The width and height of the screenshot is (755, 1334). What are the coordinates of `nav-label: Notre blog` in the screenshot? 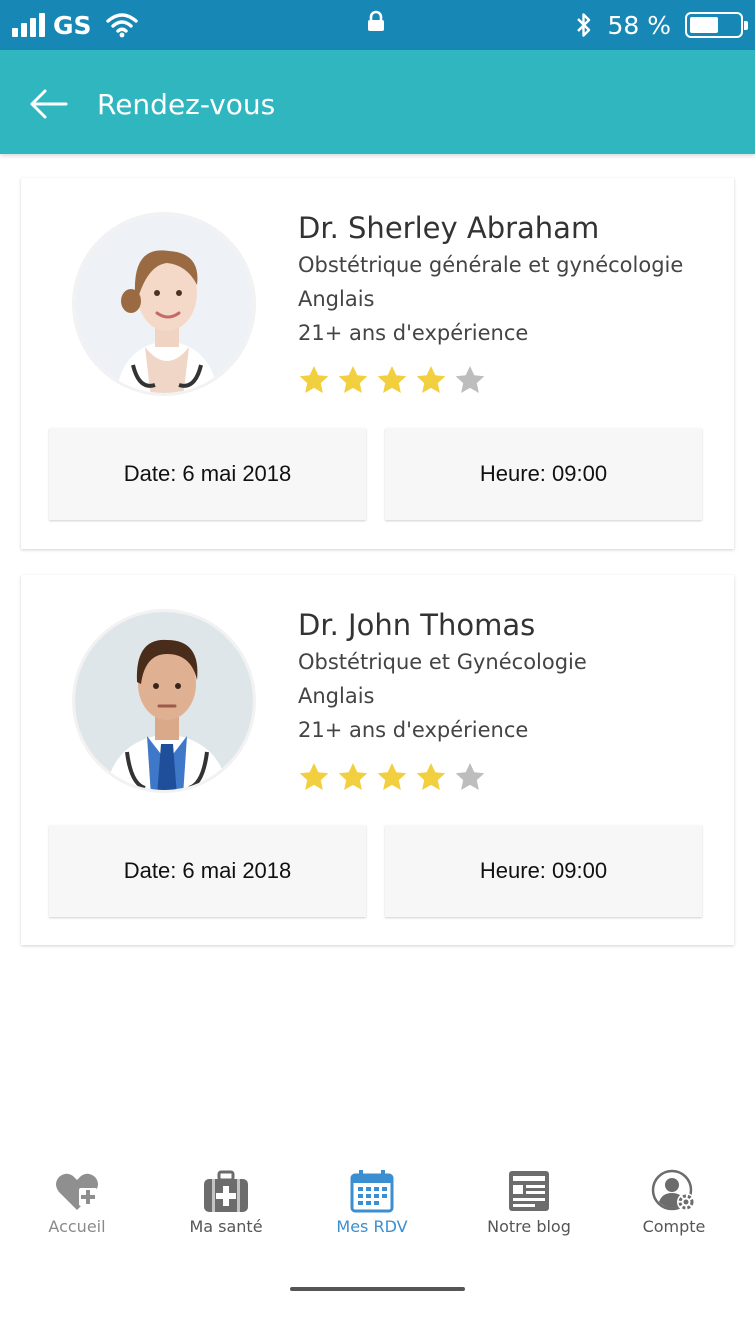 It's located at (529, 1226).